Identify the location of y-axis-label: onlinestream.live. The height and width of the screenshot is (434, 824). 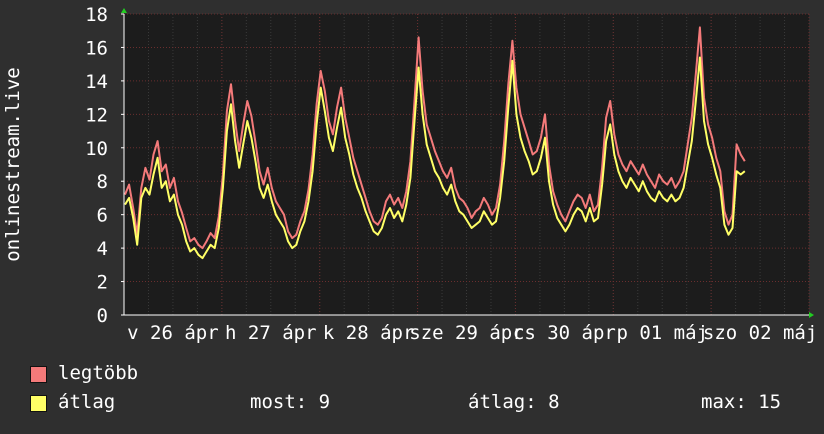
(13, 164).